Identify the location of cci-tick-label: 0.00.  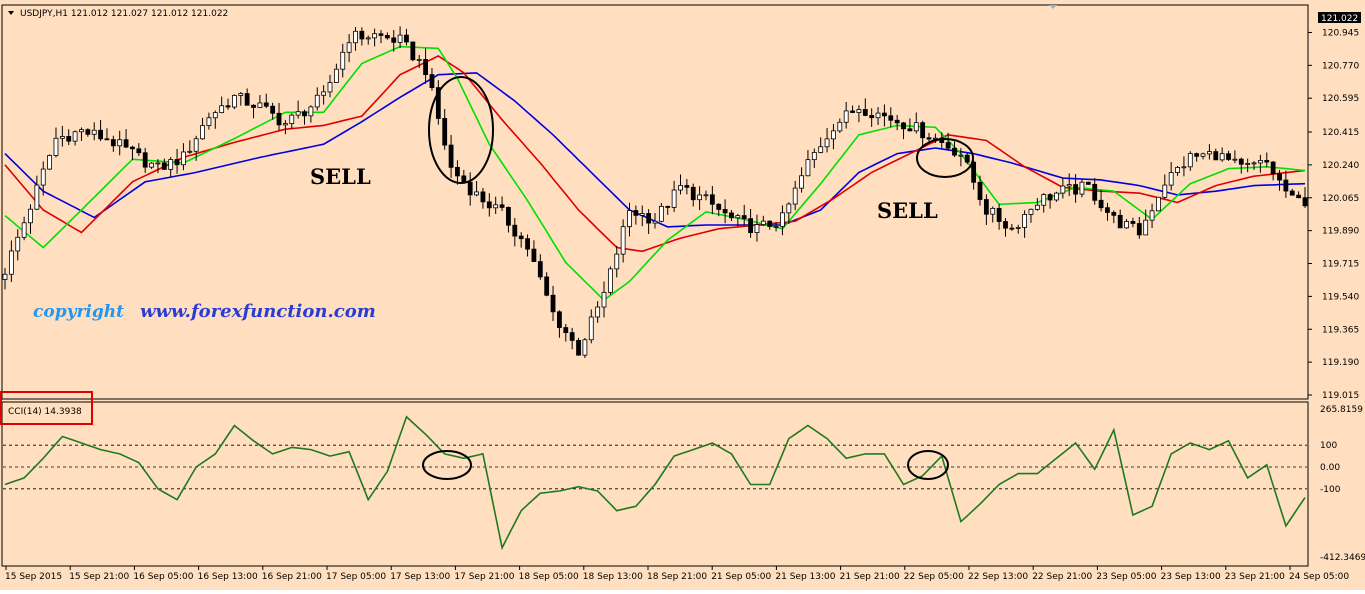
(1330, 468).